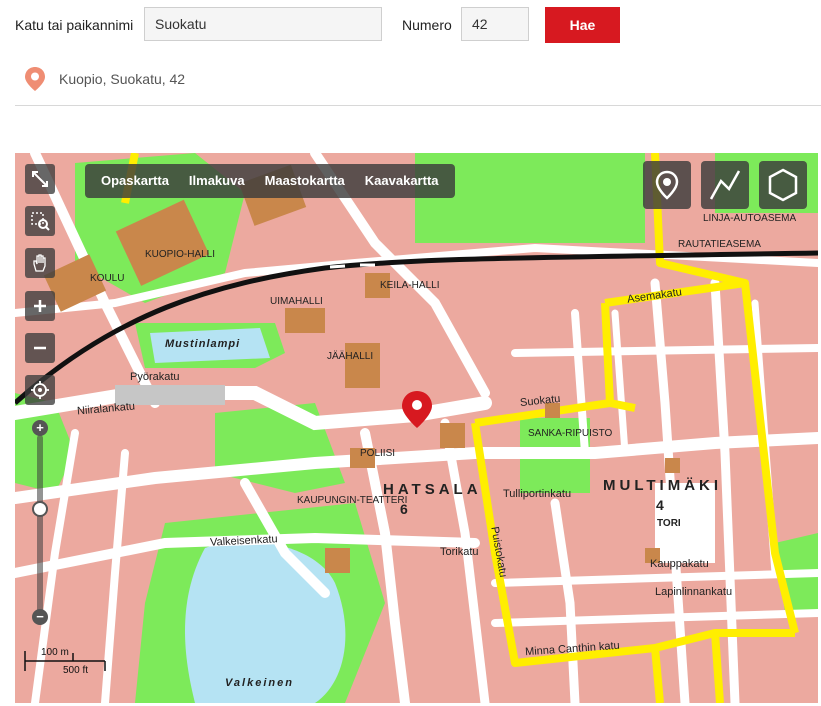  Describe the element at coordinates (432, 489) in the screenshot. I see `label-district-hatsala: HATSALA` at that location.